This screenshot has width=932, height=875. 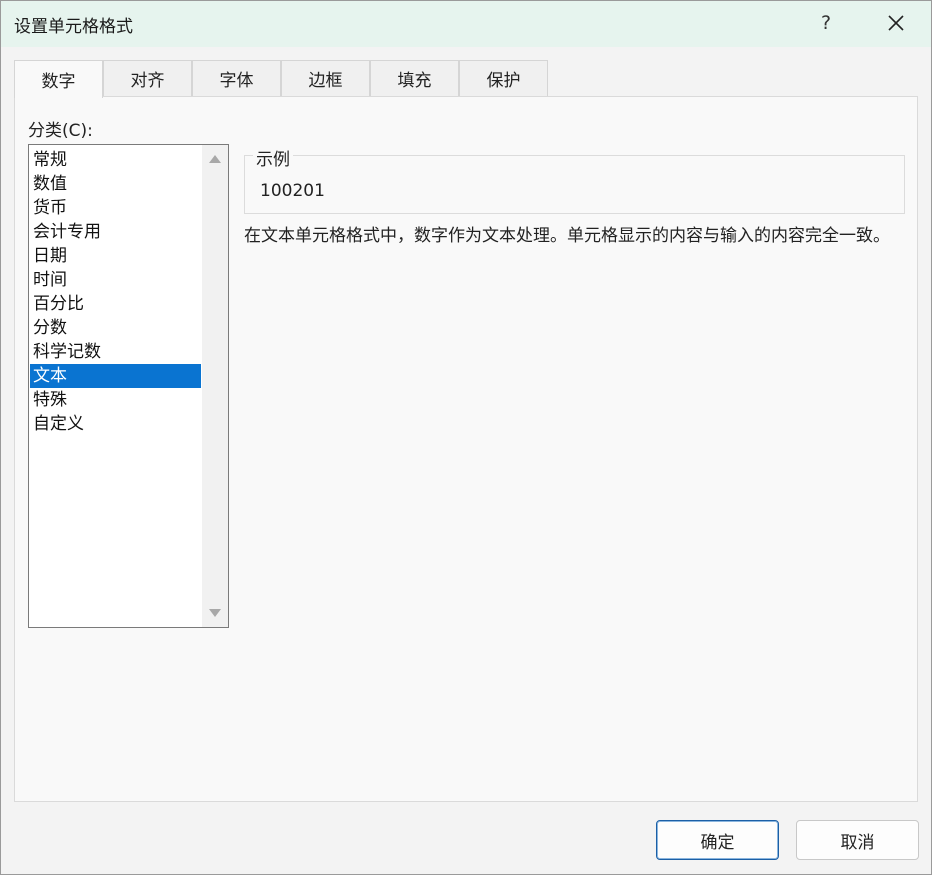 I want to click on cancel-button: 取消, so click(x=857, y=840).